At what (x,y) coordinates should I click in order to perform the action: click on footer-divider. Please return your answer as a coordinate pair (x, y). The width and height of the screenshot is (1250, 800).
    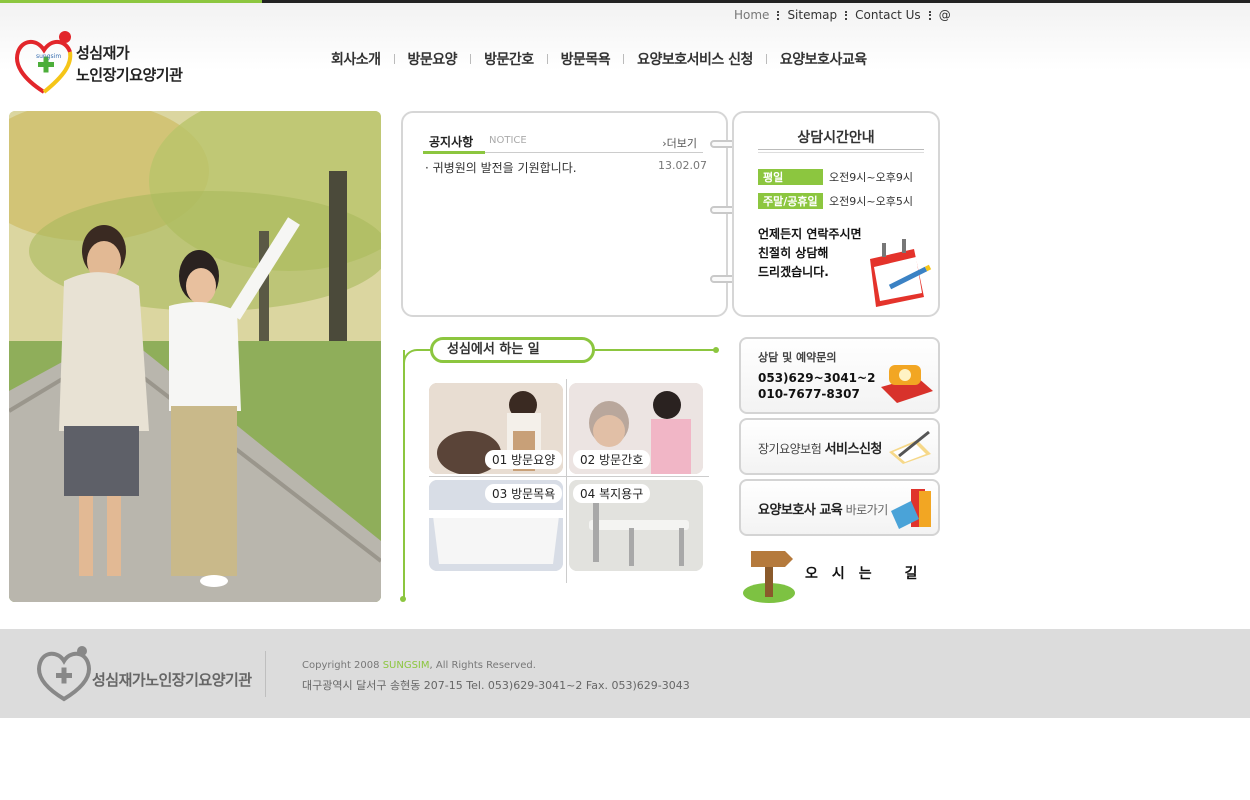
    Looking at the image, I should click on (265, 674).